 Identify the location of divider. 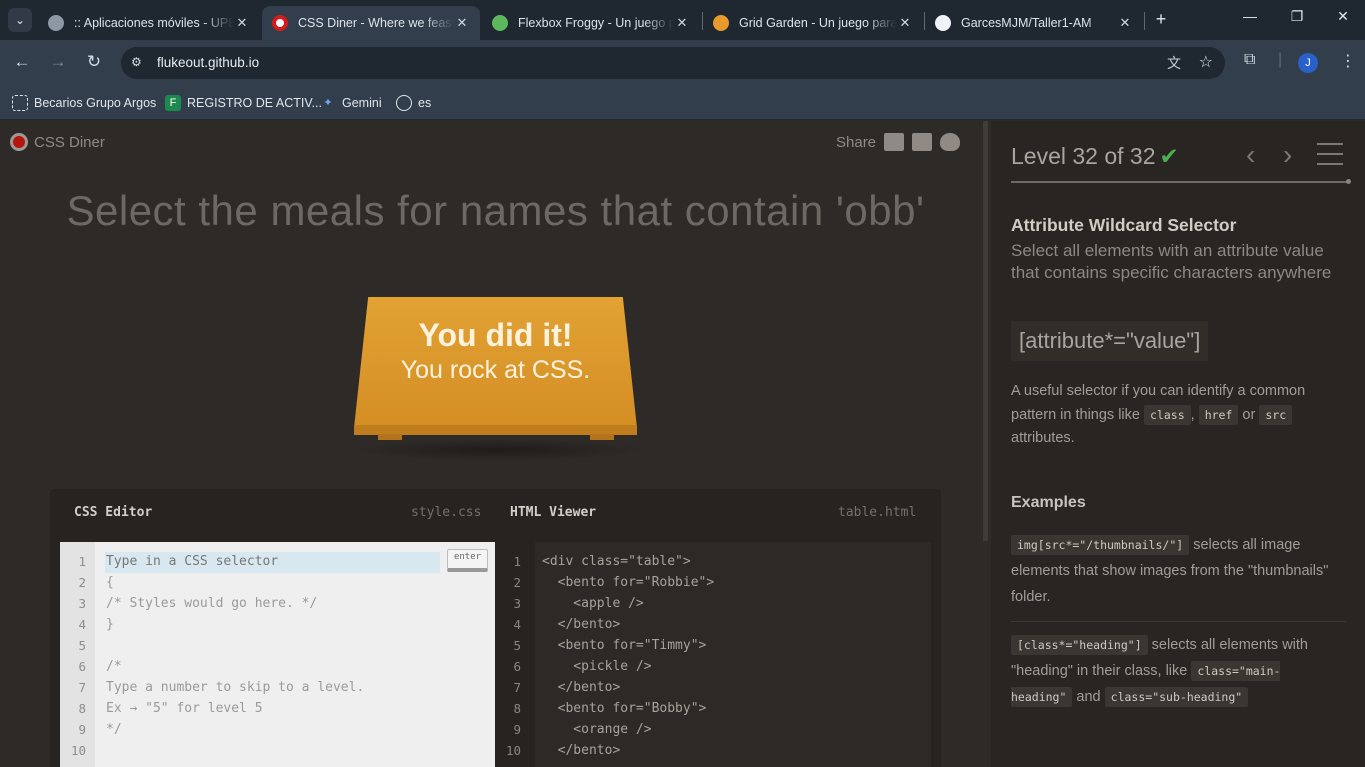
(1178, 621).